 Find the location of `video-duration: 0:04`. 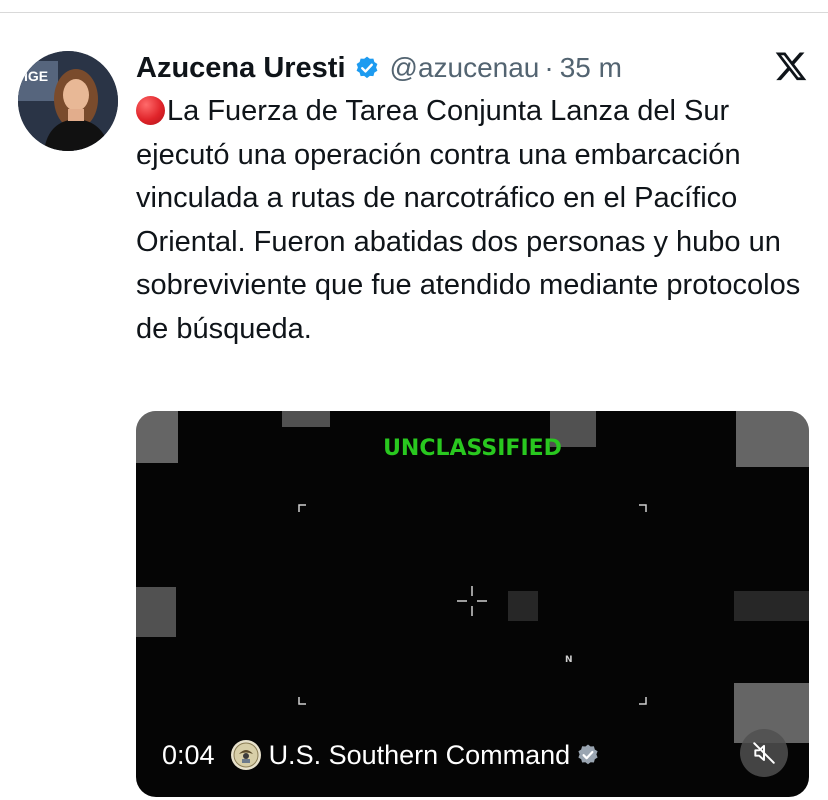

video-duration: 0:04 is located at coordinates (188, 754).